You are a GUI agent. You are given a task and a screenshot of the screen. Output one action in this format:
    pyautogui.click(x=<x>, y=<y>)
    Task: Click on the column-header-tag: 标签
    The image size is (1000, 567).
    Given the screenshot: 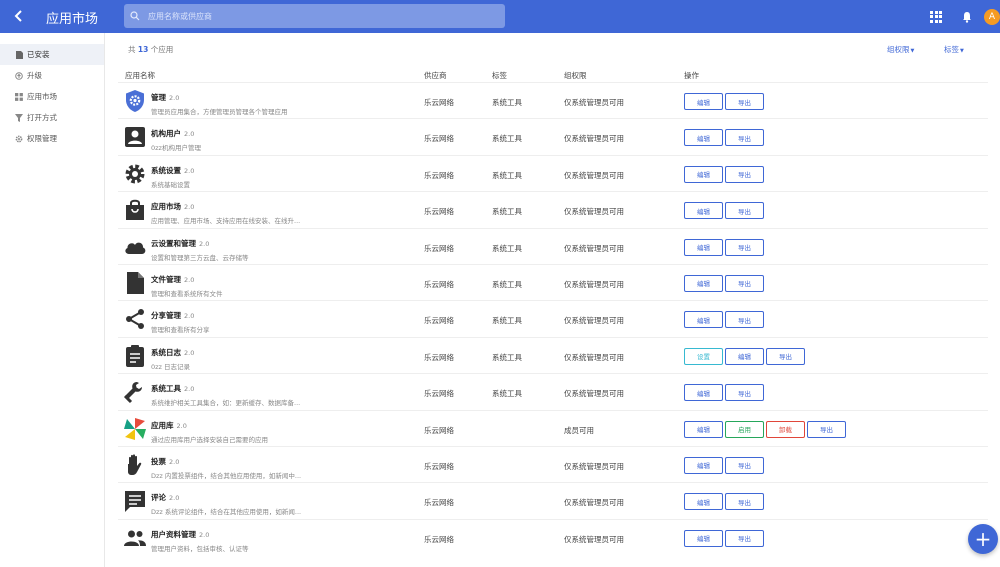 What is the action you would take?
    pyautogui.click(x=499, y=75)
    